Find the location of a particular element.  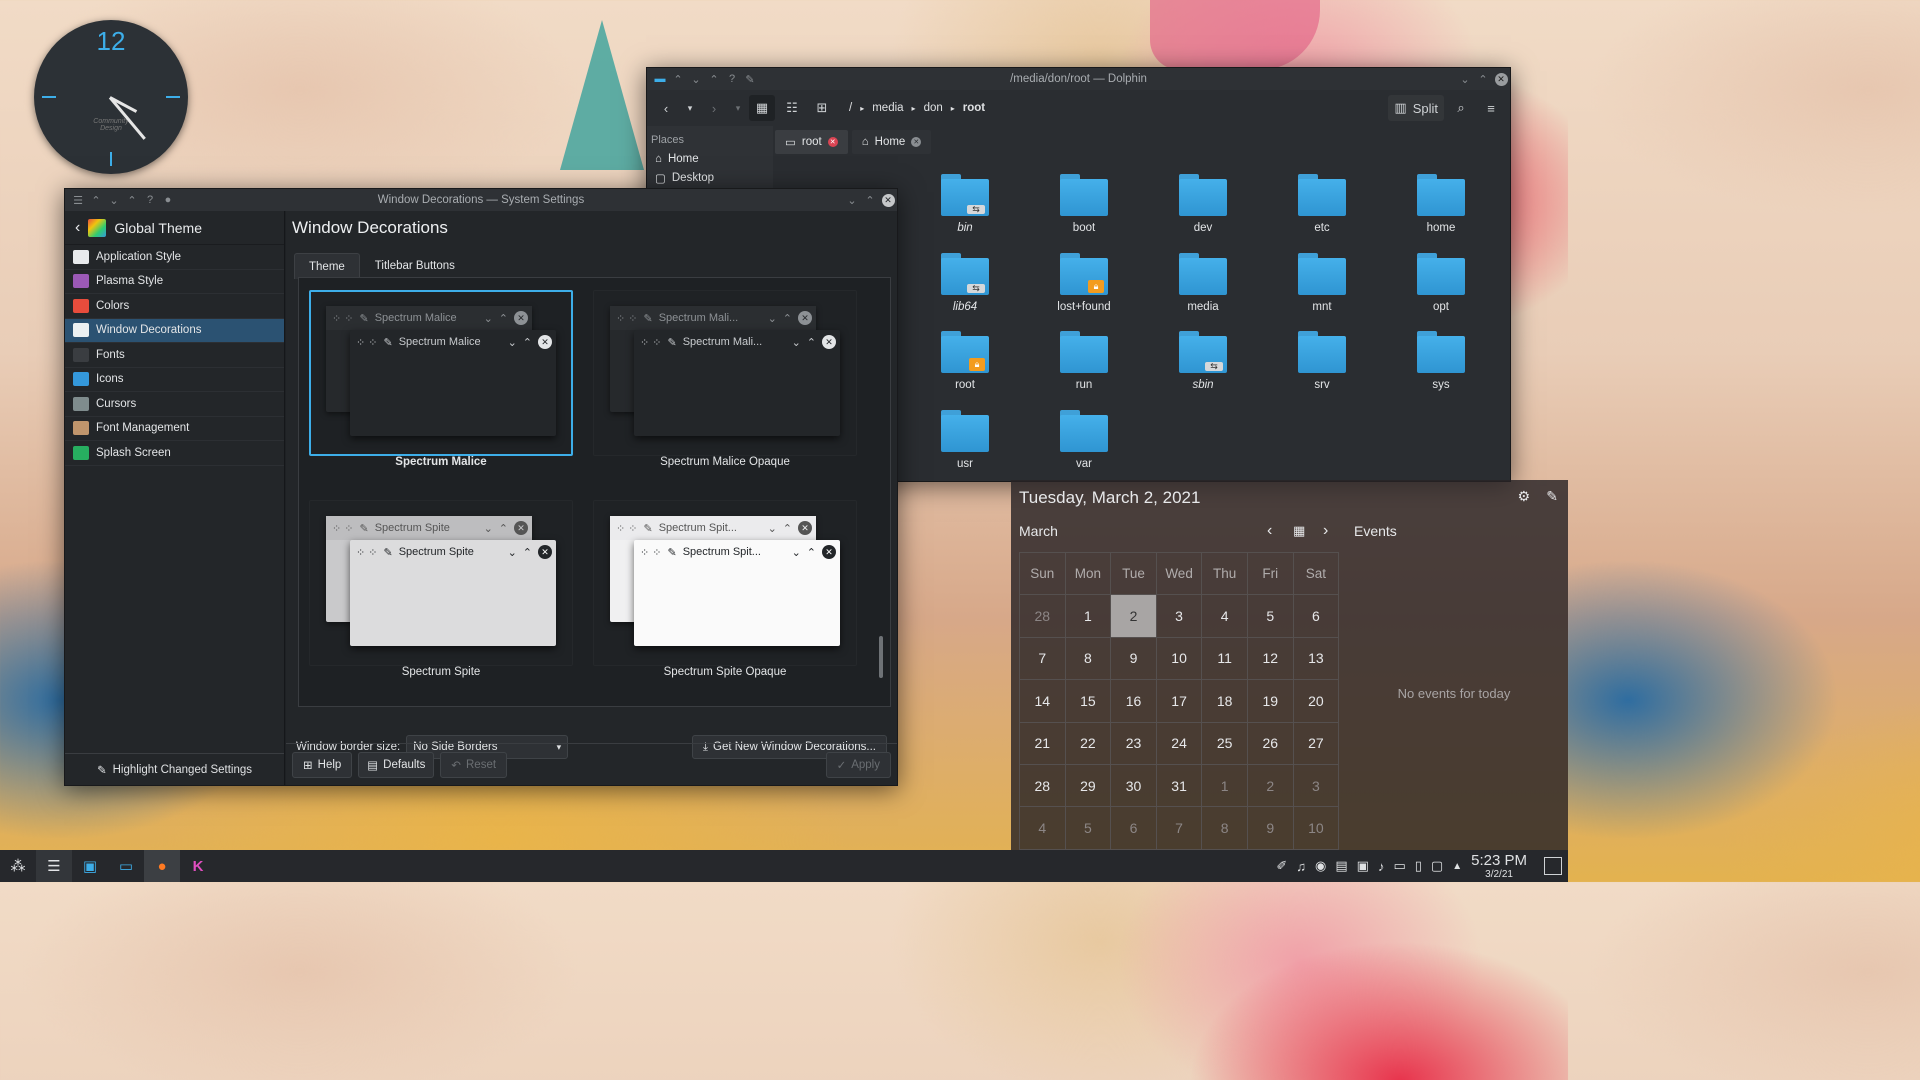

calendar-icon: ▦ is located at coordinates (1299, 531).